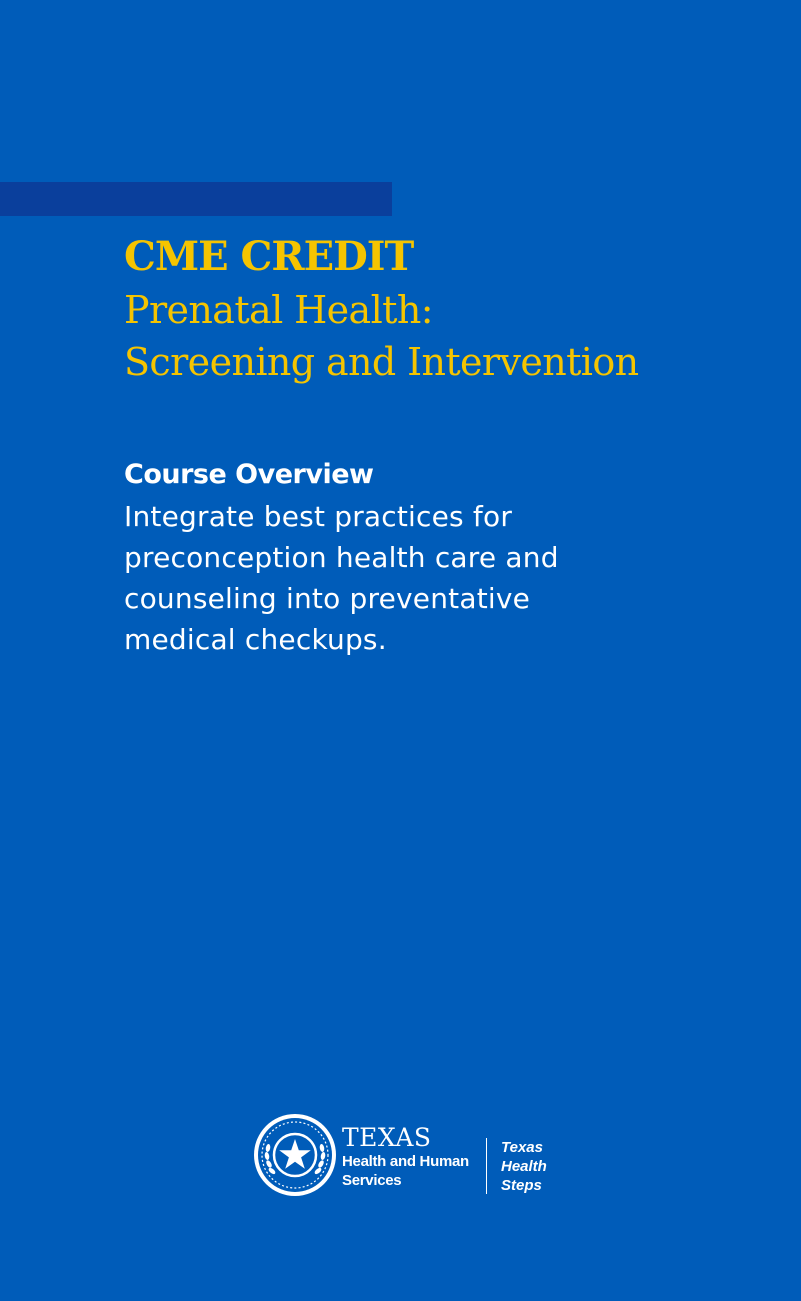 The width and height of the screenshot is (801, 1301). I want to click on hhs-texas-text: TEXAS, so click(387, 1137).